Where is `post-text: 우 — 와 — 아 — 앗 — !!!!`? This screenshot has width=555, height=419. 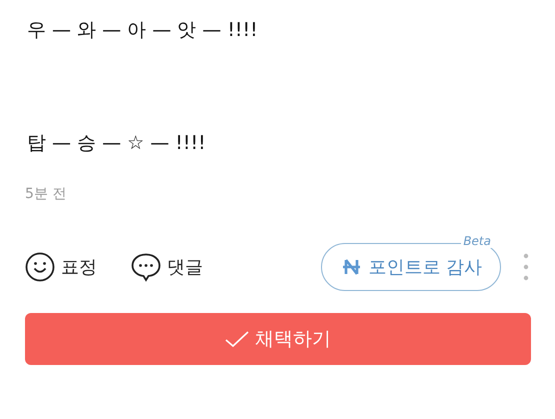 post-text: 우 — 와 — 아 — 앗 — !!!! is located at coordinates (143, 30).